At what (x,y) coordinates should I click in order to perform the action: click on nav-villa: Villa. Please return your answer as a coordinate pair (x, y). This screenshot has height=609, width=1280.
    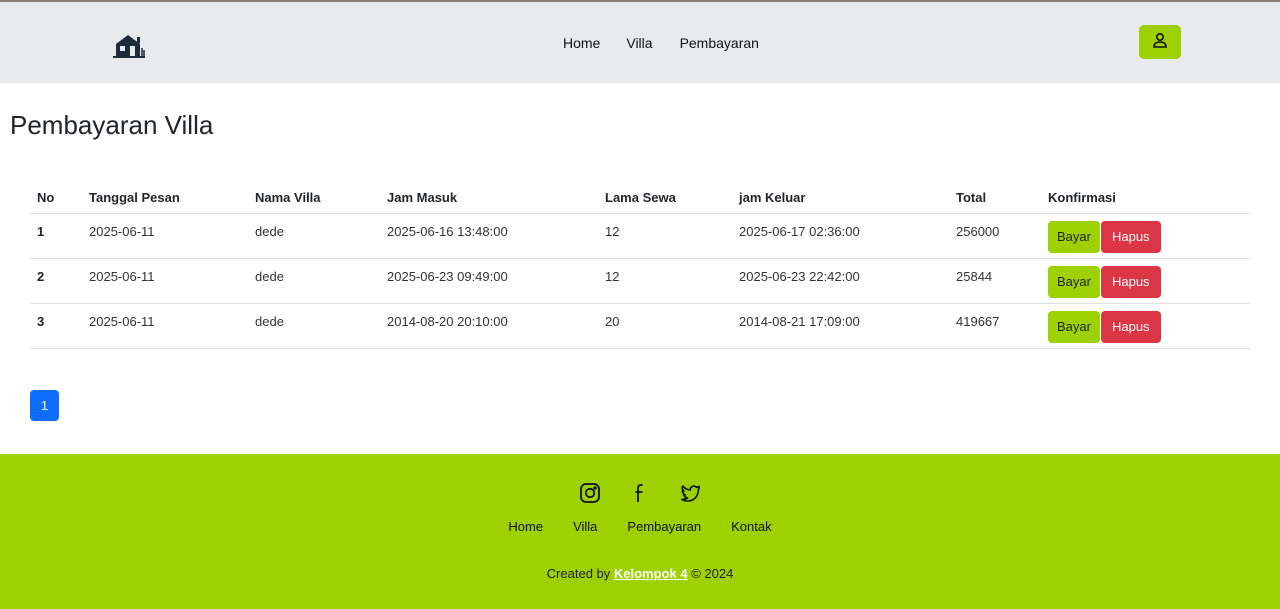
    Looking at the image, I should click on (639, 43).